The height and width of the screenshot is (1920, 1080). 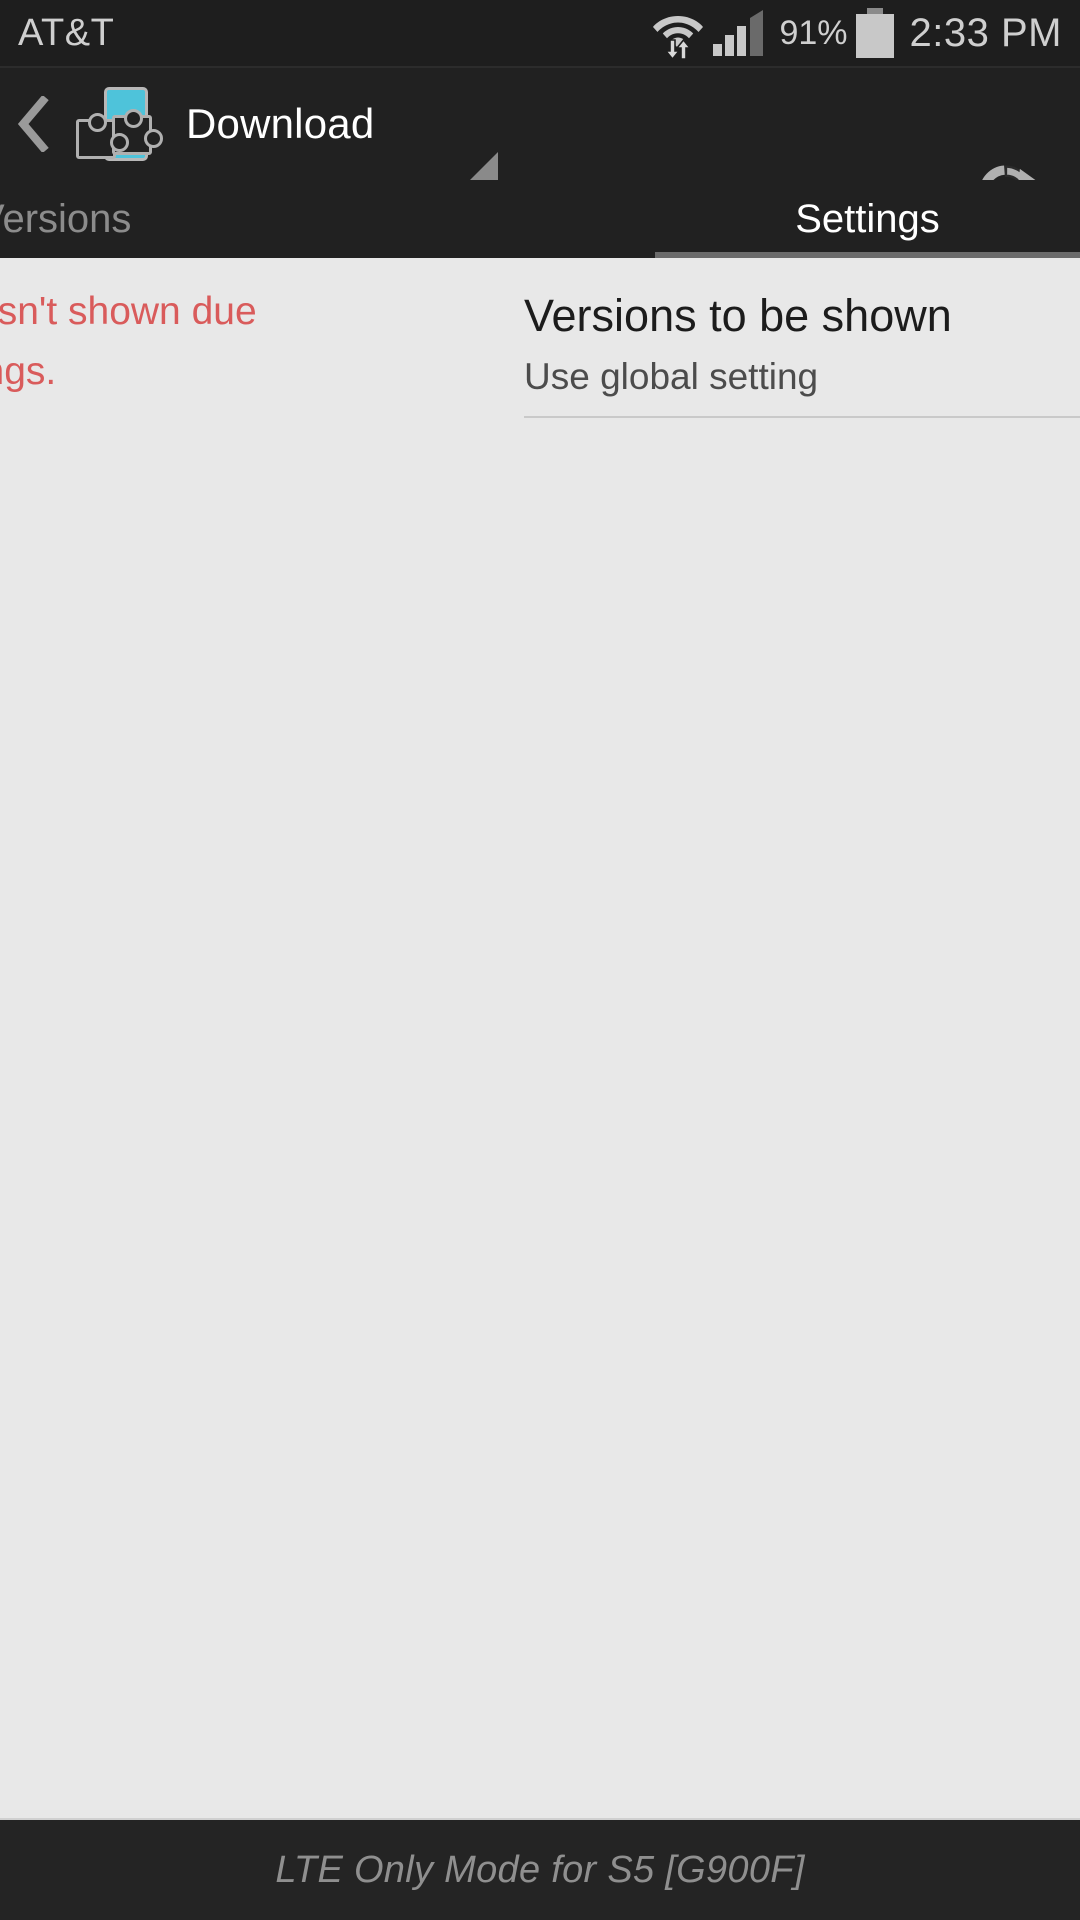 I want to click on preference-divider, so click(x=802, y=417).